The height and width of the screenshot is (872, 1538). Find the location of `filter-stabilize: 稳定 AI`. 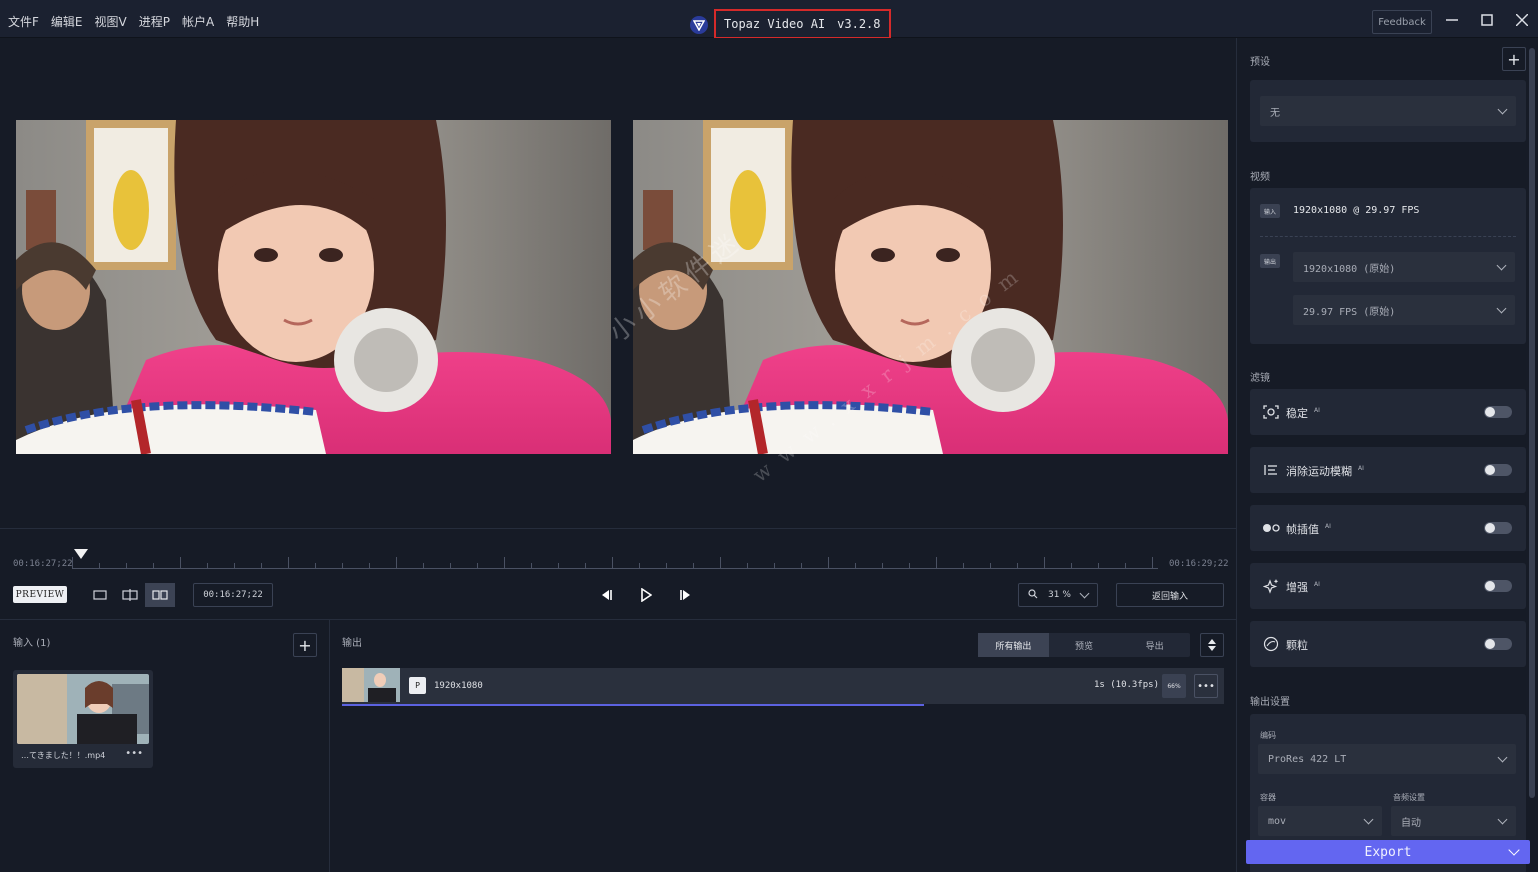

filter-stabilize: 稳定 AI is located at coordinates (1388, 412).